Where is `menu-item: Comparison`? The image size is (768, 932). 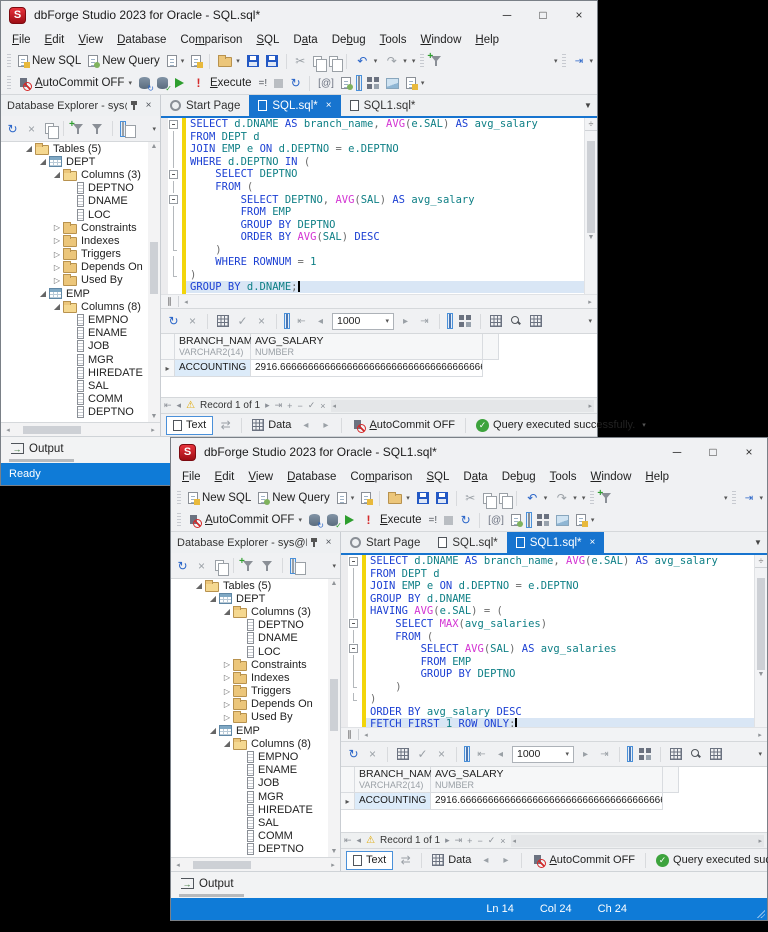
menu-item: Comparison is located at coordinates (211, 40).